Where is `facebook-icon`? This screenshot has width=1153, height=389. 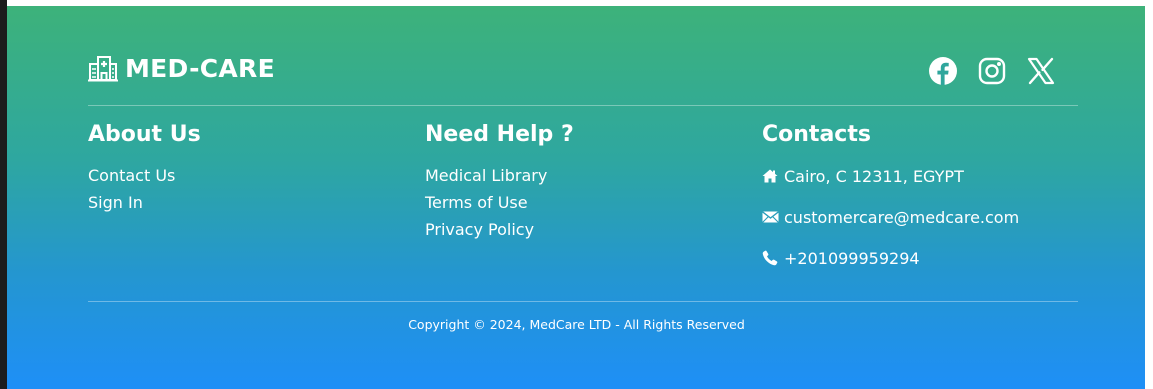 facebook-icon is located at coordinates (943, 71).